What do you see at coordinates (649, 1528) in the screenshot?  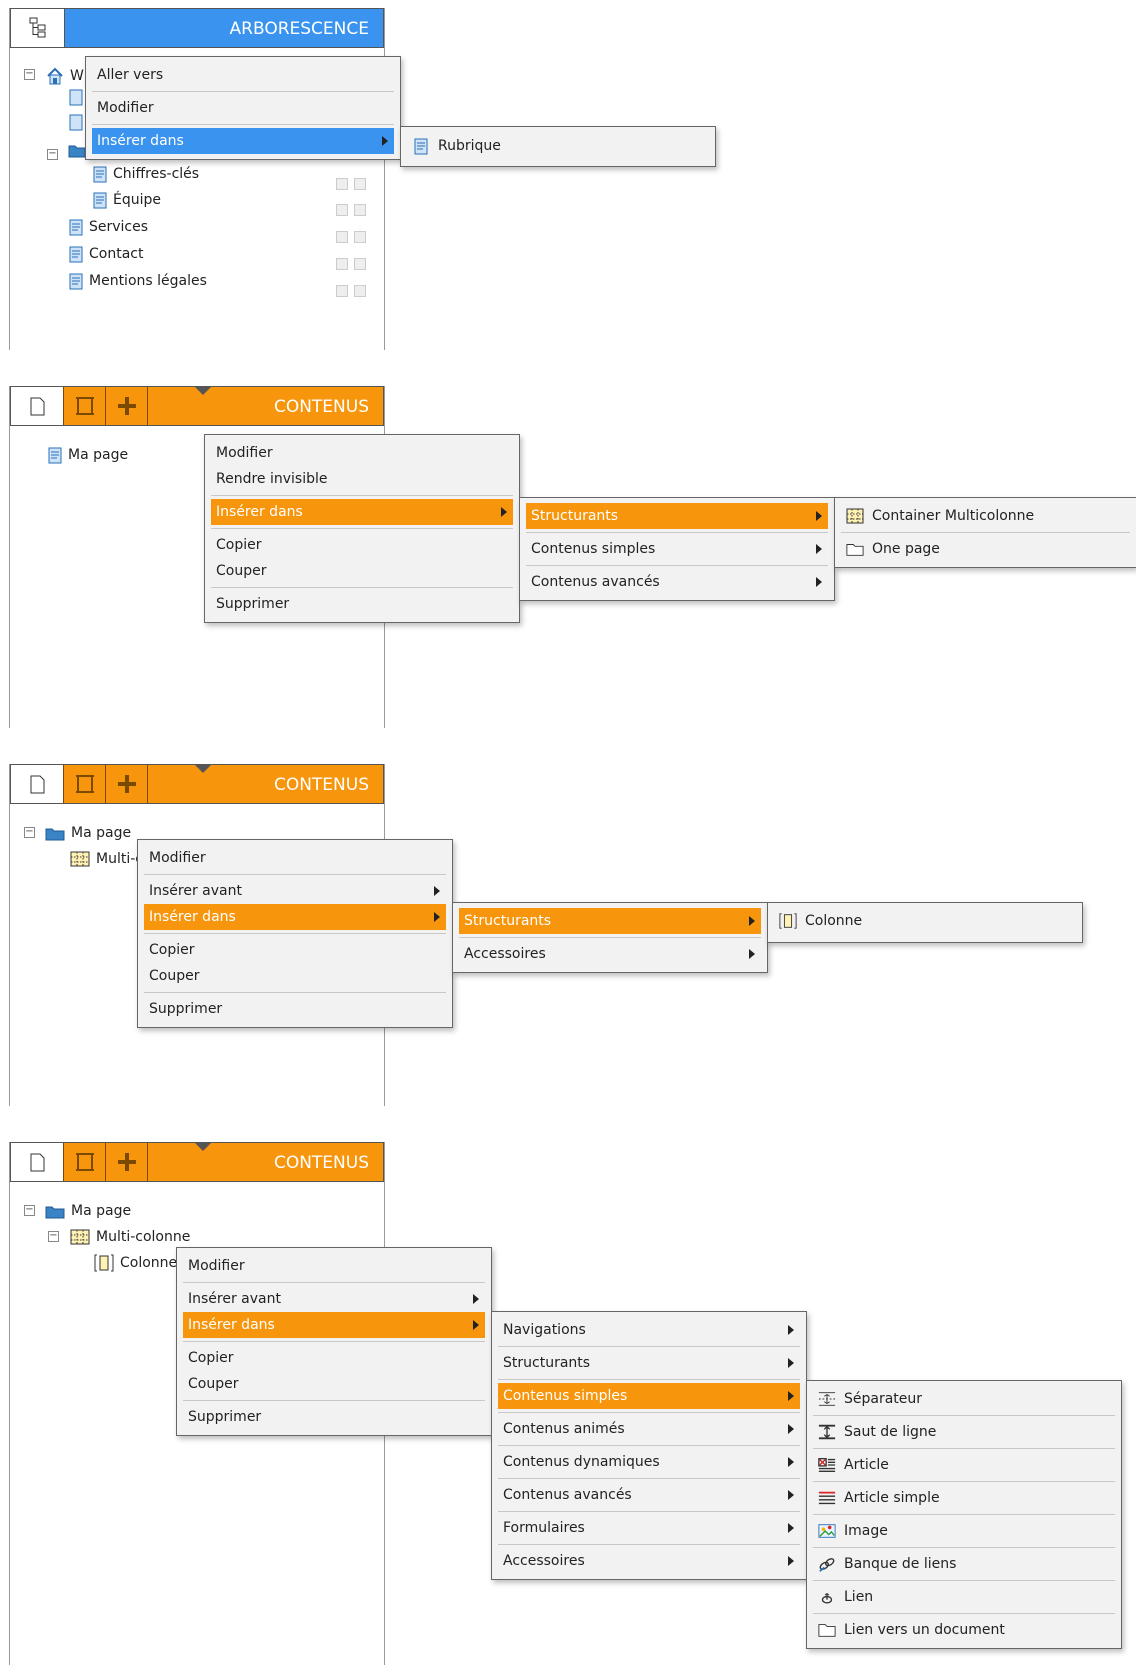 I see `menu-item-formulaires: Formulaires` at bounding box center [649, 1528].